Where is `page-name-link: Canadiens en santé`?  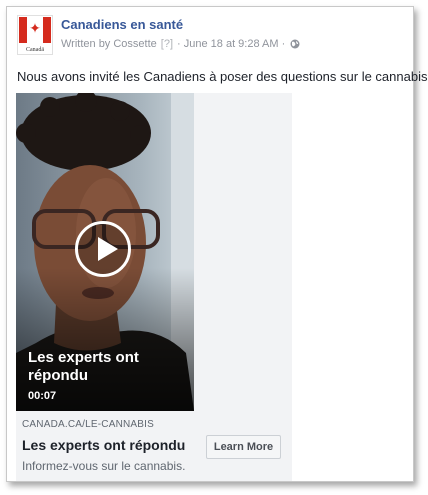 page-name-link: Canadiens en santé is located at coordinates (122, 24).